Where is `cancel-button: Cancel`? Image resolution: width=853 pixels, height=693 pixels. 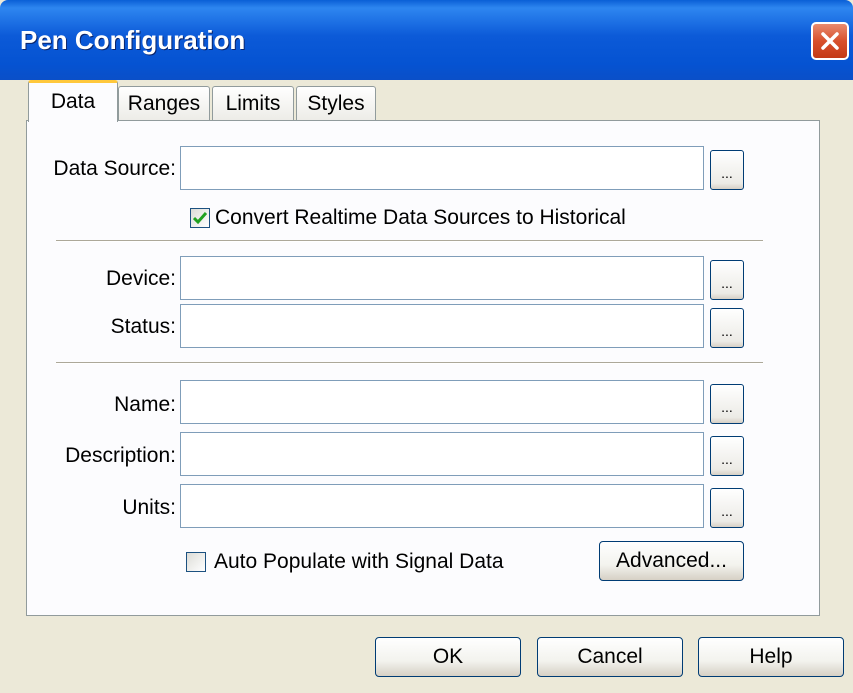
cancel-button: Cancel is located at coordinates (610, 657).